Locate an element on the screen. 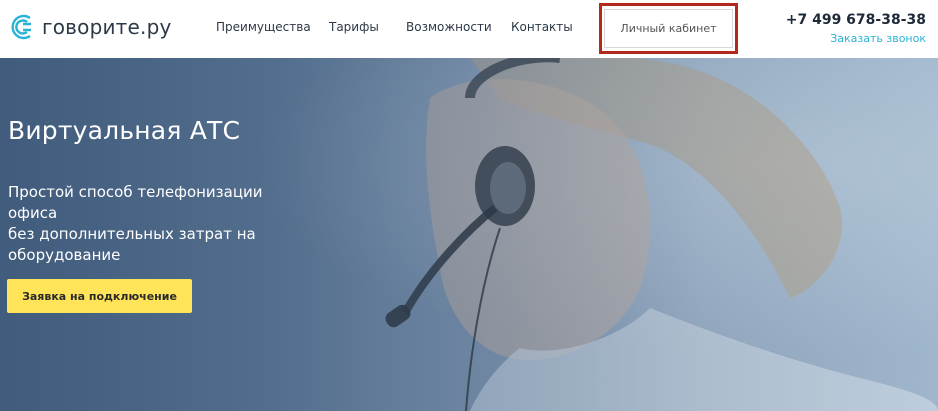 Image resolution: width=938 pixels, height=411 pixels. connect-request-button: Заявка на подключение is located at coordinates (99, 296).